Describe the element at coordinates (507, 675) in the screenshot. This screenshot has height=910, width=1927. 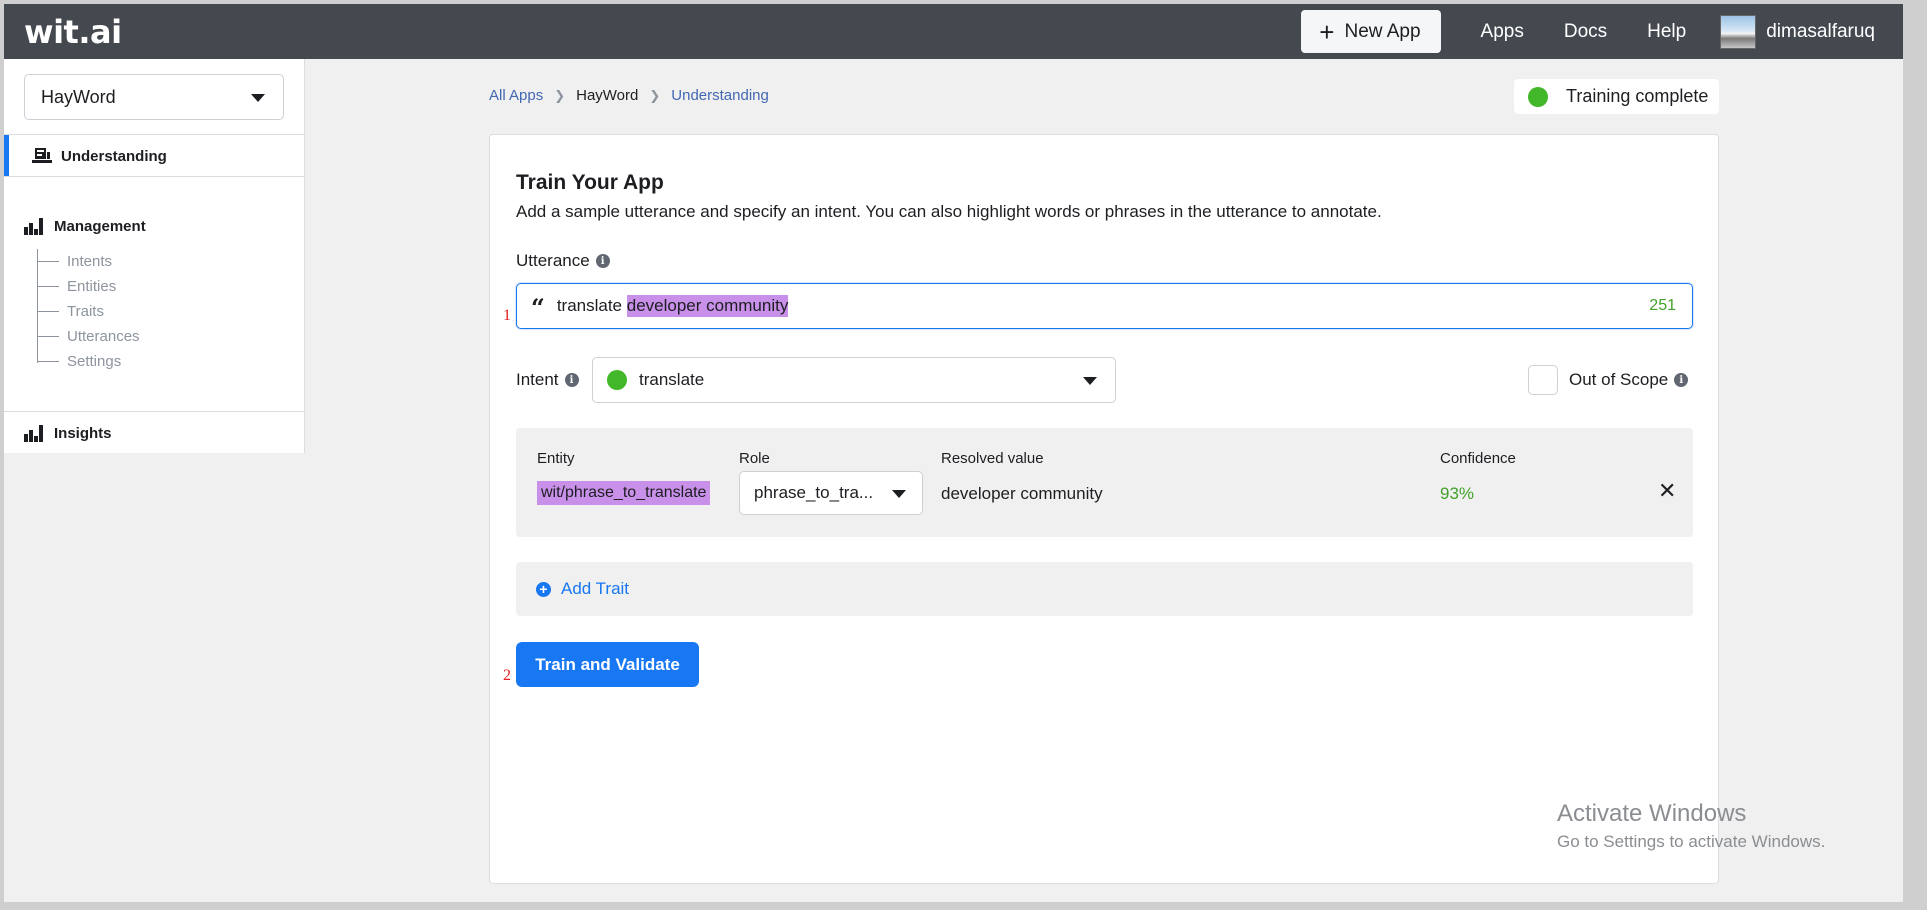
I see `annotation-marker-2: 2` at that location.